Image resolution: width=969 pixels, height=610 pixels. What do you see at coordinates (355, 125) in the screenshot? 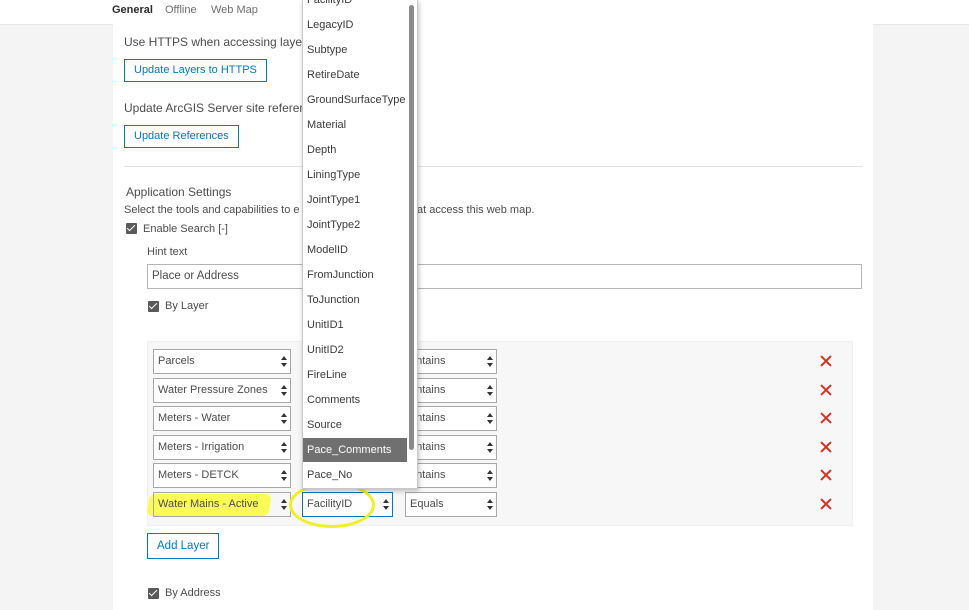
I see `dropdown-option: Material` at bounding box center [355, 125].